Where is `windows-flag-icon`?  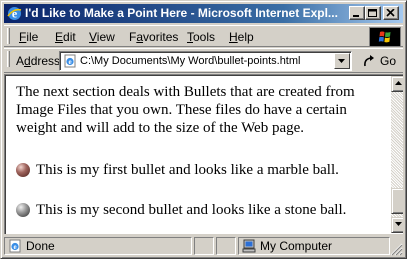
windows-flag-icon is located at coordinates (384, 37).